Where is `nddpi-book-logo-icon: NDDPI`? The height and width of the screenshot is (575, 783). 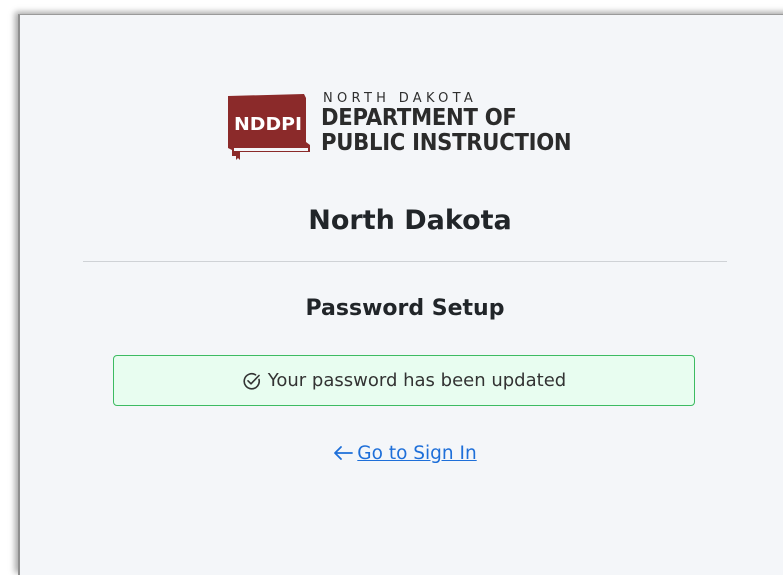 nddpi-book-logo-icon: NDDPI is located at coordinates (269, 127).